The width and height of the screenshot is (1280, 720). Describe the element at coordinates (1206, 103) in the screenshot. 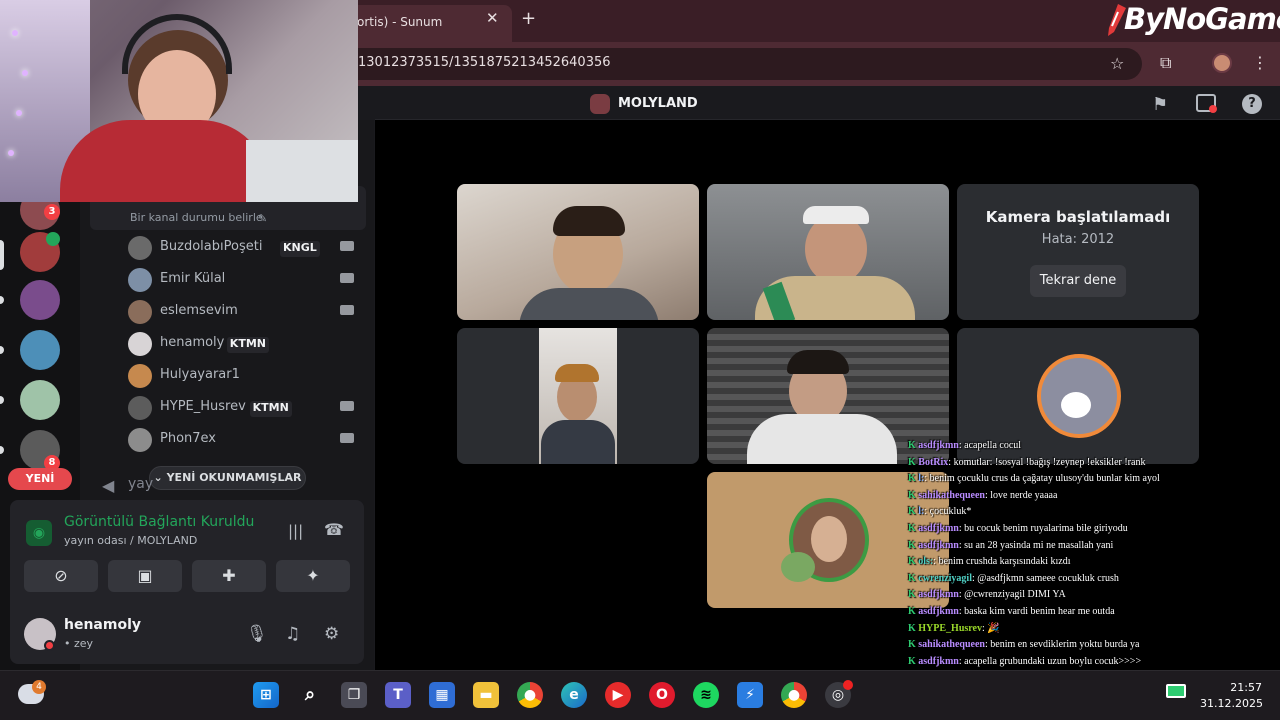

I see `popout-icon` at that location.